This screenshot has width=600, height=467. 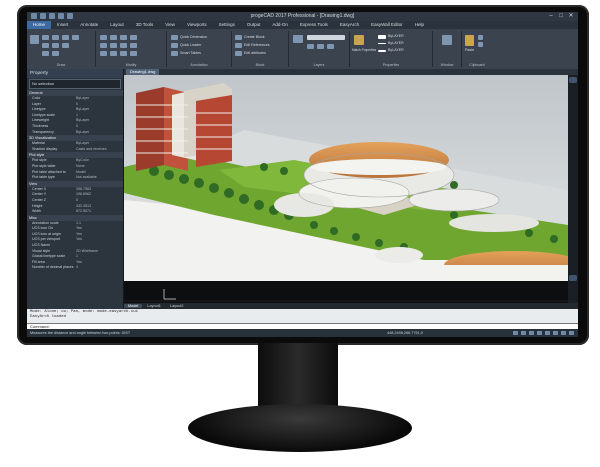 I want to click on tab-layout1: Layout1, so click(x=154, y=306).